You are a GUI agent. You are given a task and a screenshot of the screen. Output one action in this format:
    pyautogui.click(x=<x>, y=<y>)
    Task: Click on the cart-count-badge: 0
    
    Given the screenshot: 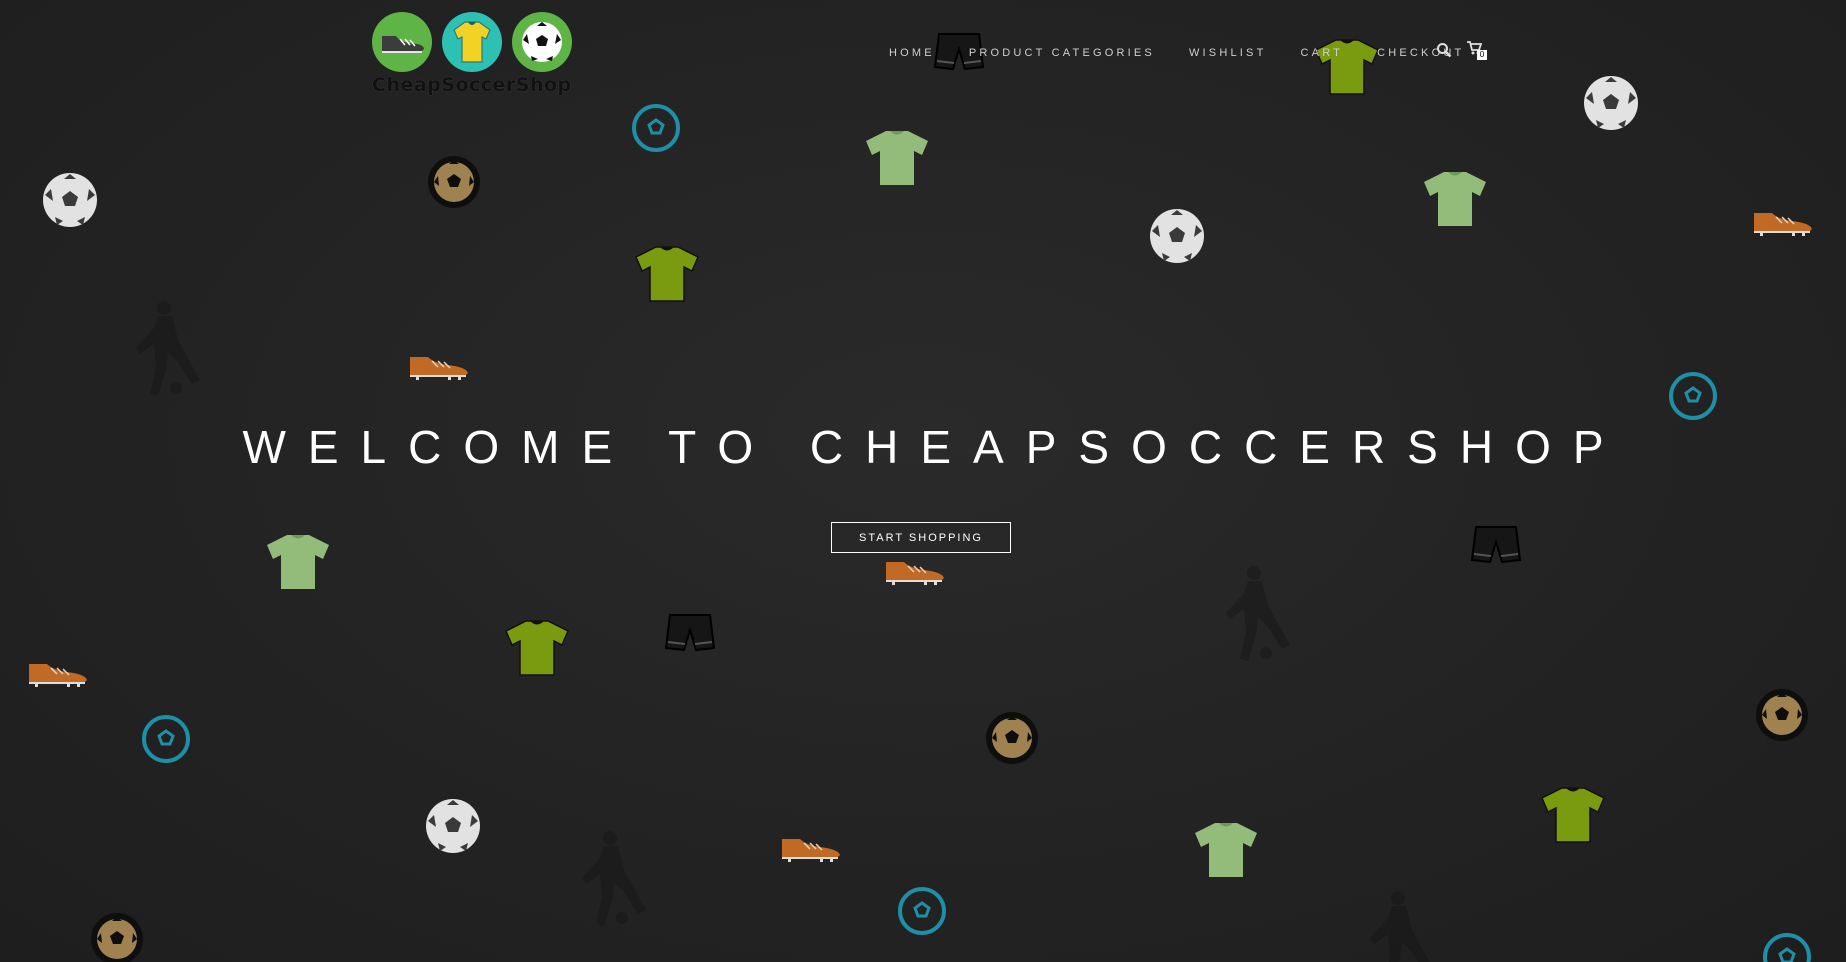 What is the action you would take?
    pyautogui.click(x=1482, y=55)
    